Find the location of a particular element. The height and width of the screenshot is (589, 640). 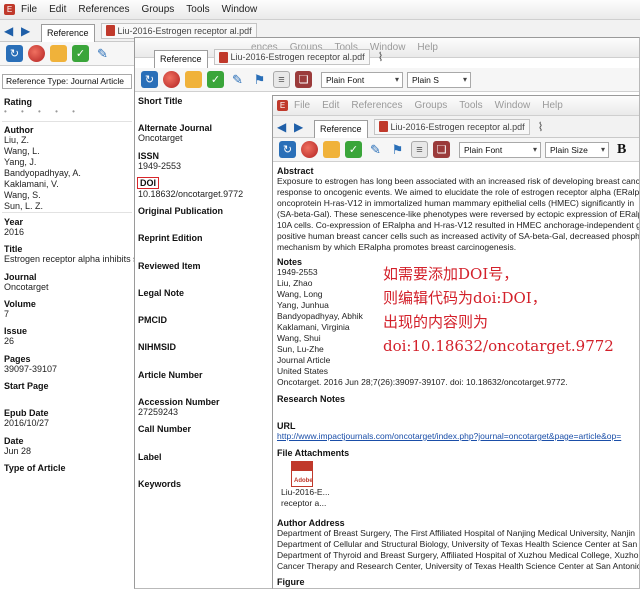

pmcid-field: PMCID is located at coordinates (152, 320).